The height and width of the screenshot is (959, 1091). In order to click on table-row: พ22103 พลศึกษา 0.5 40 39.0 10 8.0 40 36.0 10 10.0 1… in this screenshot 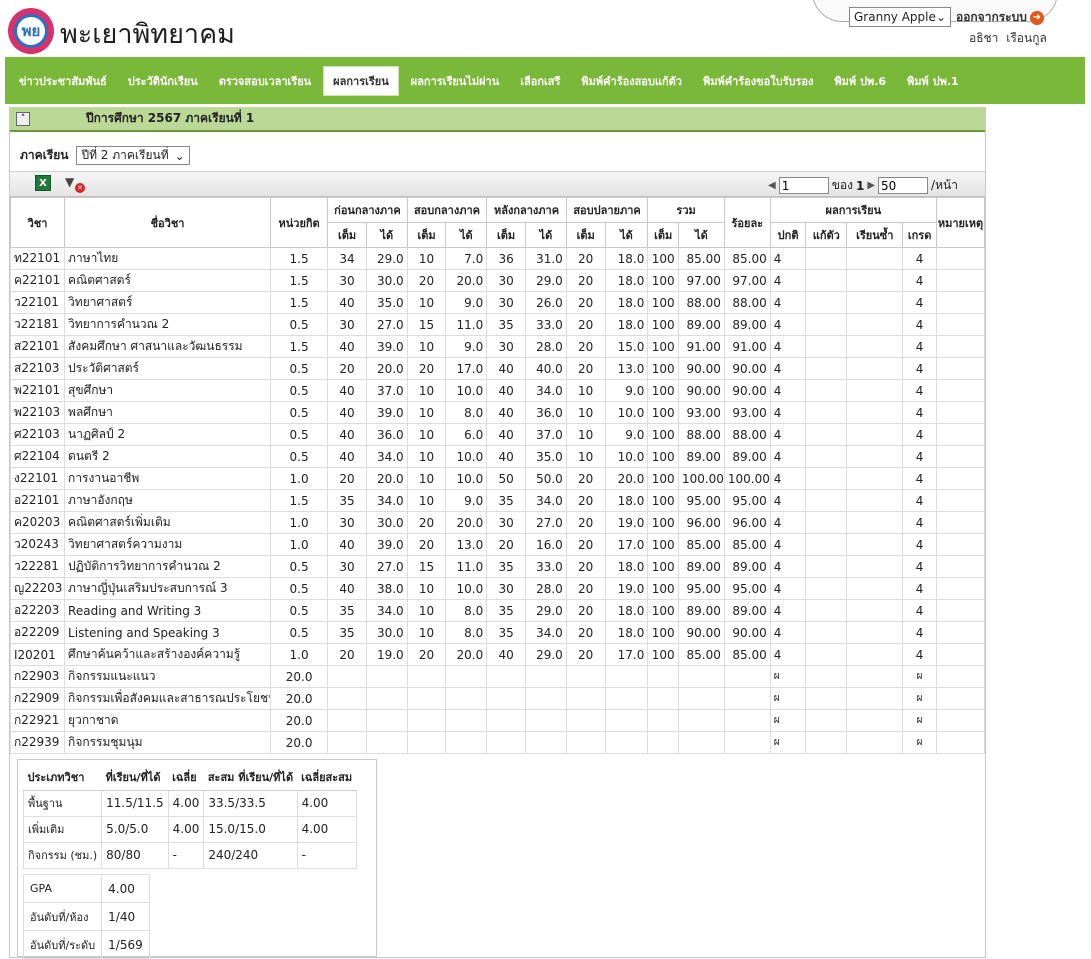, I will do `click(497, 412)`.